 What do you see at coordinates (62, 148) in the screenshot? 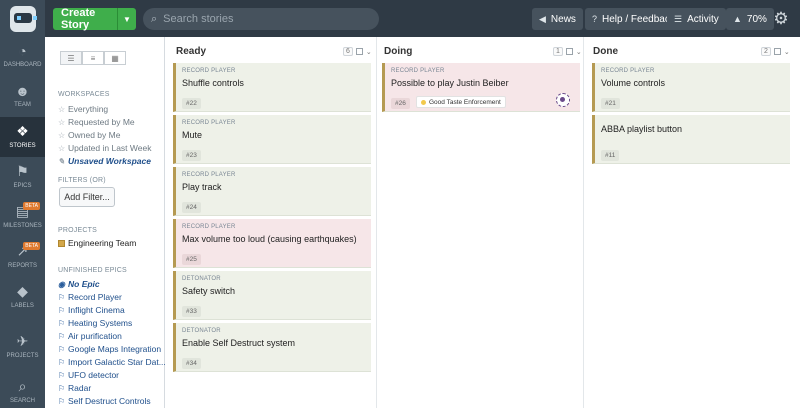
I see `star-icon: ☆` at bounding box center [62, 148].